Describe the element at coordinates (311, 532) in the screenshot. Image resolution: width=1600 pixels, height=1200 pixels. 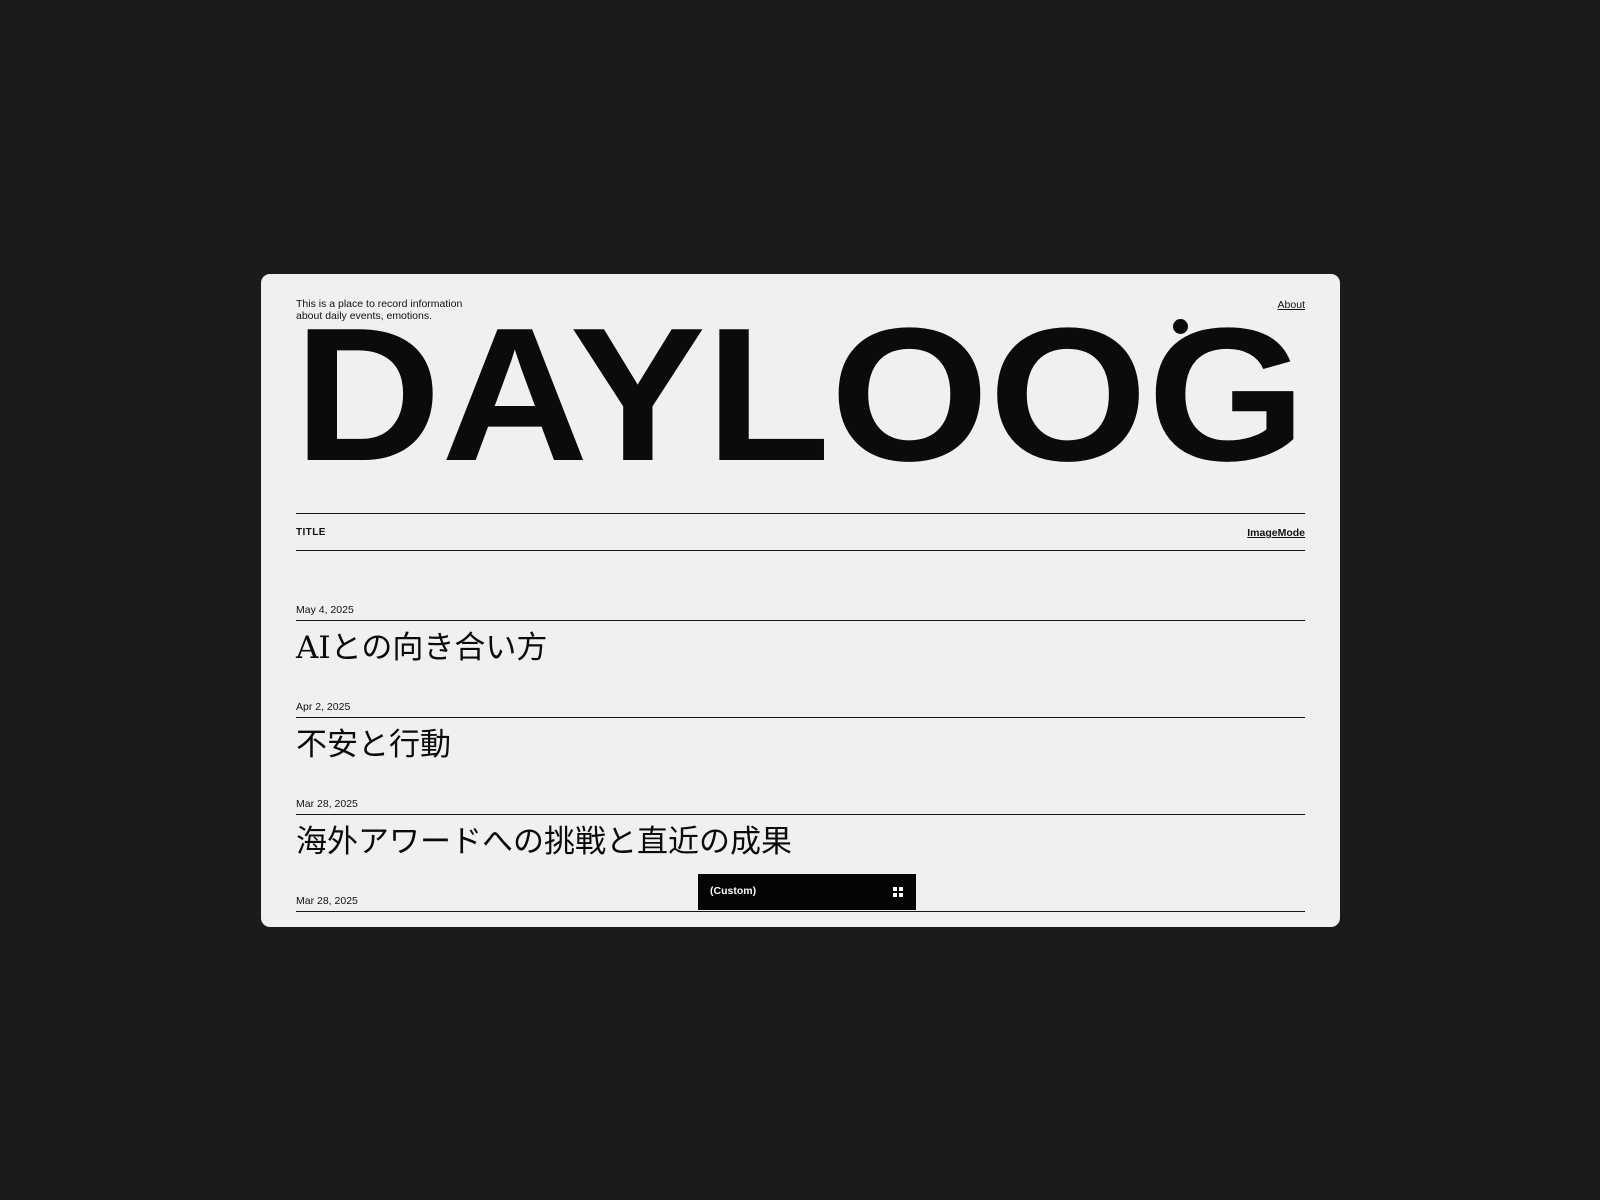
I see `column-header-title: TITLE` at that location.